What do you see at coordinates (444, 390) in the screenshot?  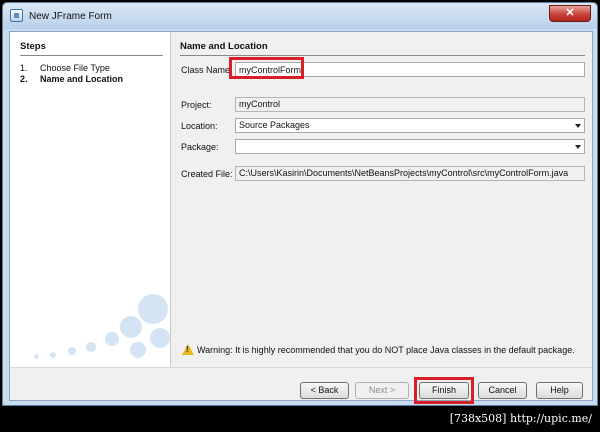 I see `finish-highlight` at bounding box center [444, 390].